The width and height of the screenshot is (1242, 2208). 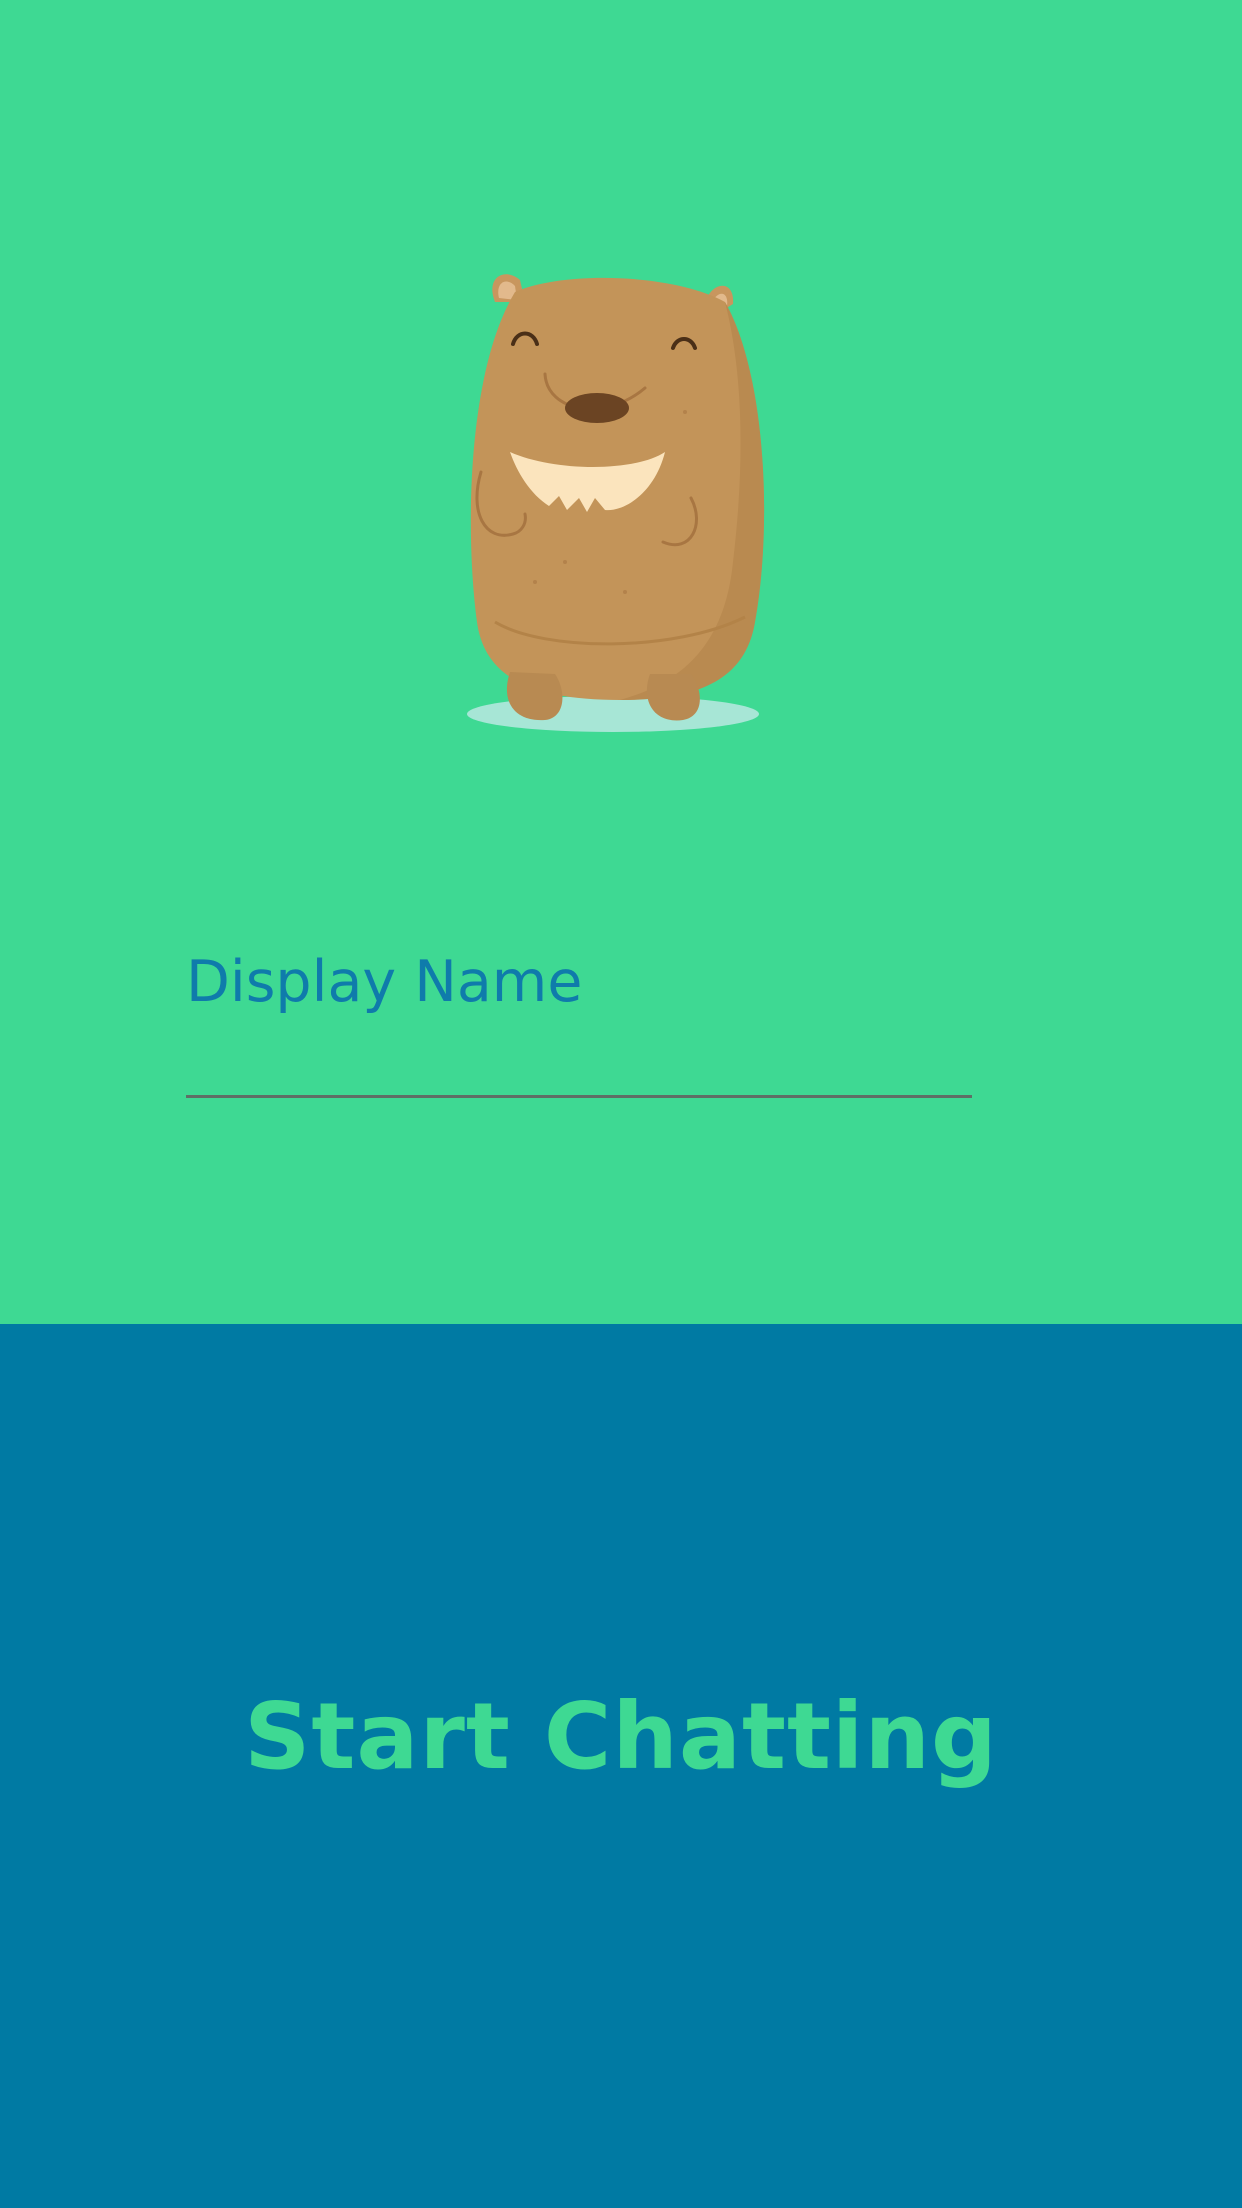 What do you see at coordinates (384, 982) in the screenshot?
I see `display-name-label: Display Name` at bounding box center [384, 982].